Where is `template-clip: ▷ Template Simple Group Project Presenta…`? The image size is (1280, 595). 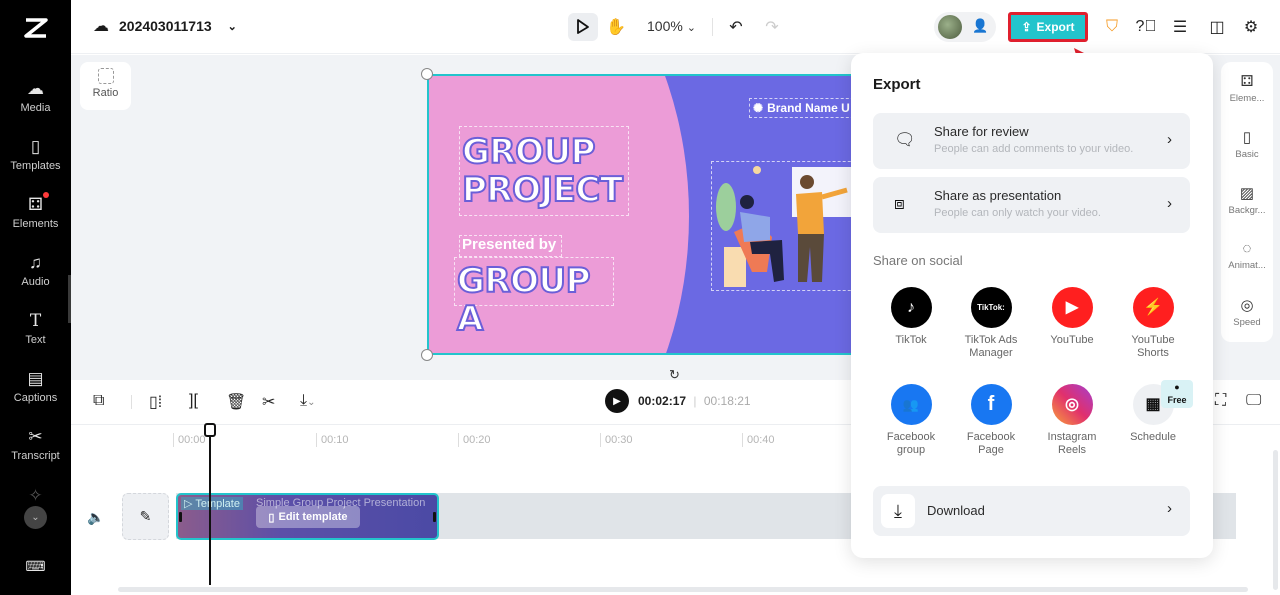
template-clip: ▷ Template Simple Group Project Presenta… is located at coordinates (307, 516).